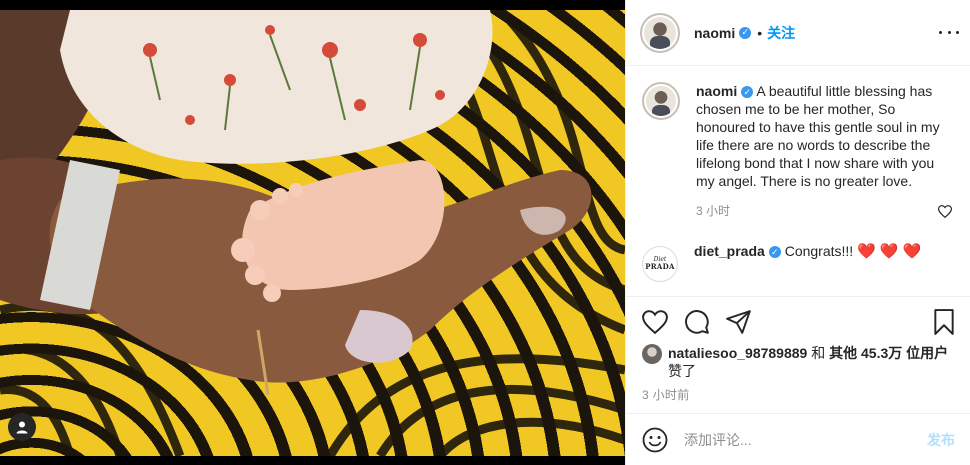 The height and width of the screenshot is (465, 970). Describe the element at coordinates (714, 33) in the screenshot. I see `author-username: naomi` at that location.